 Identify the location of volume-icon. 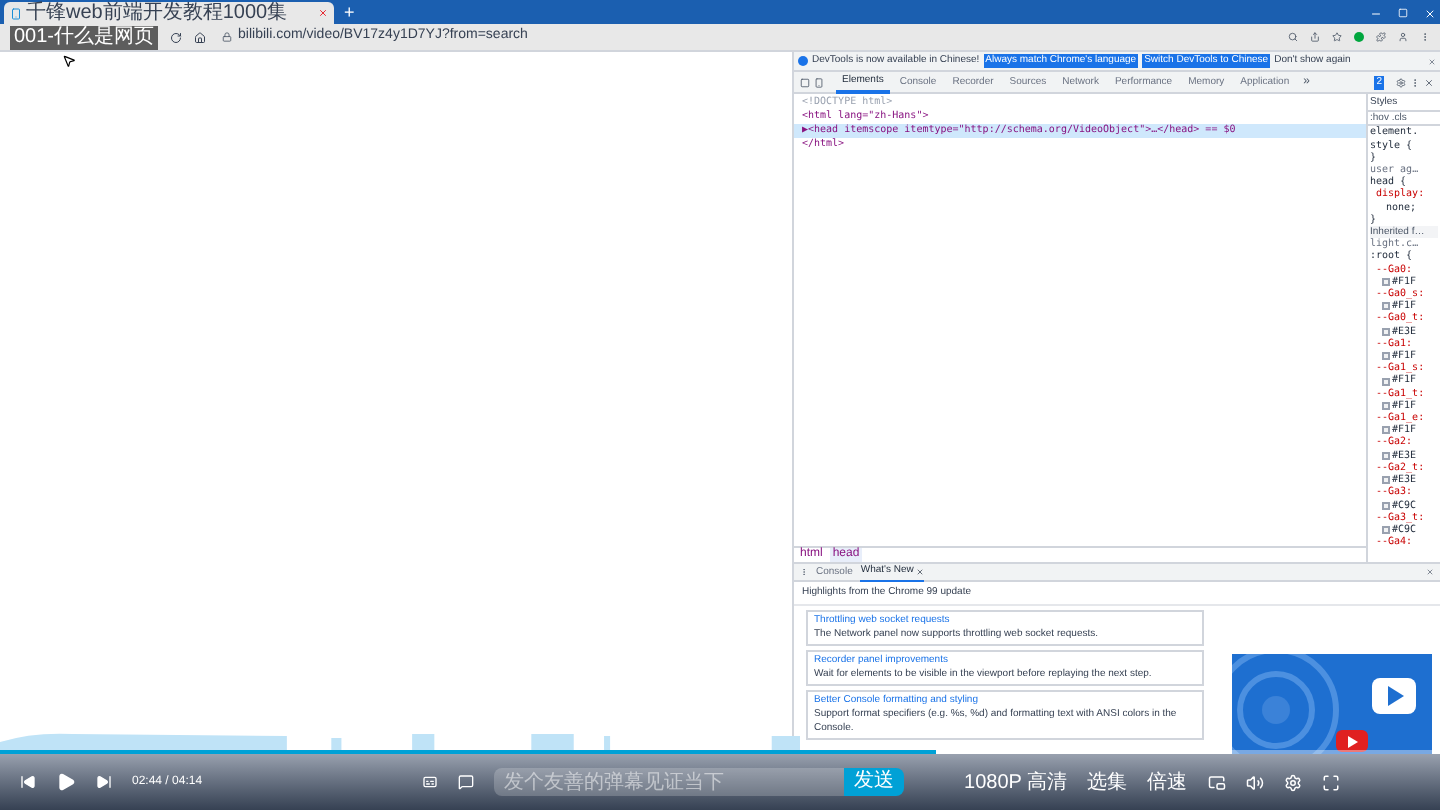
(1254, 782).